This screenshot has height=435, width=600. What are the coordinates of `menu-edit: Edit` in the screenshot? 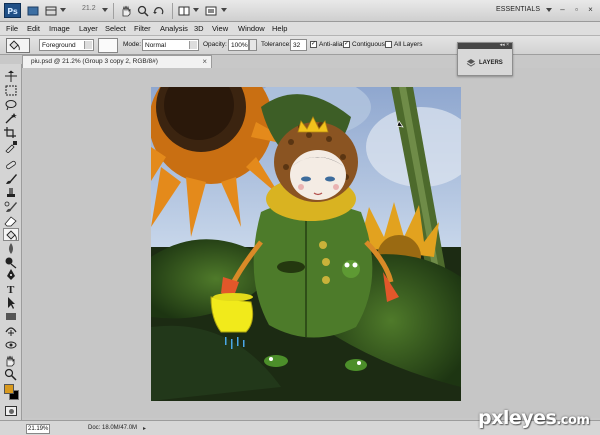 It's located at (33, 28).